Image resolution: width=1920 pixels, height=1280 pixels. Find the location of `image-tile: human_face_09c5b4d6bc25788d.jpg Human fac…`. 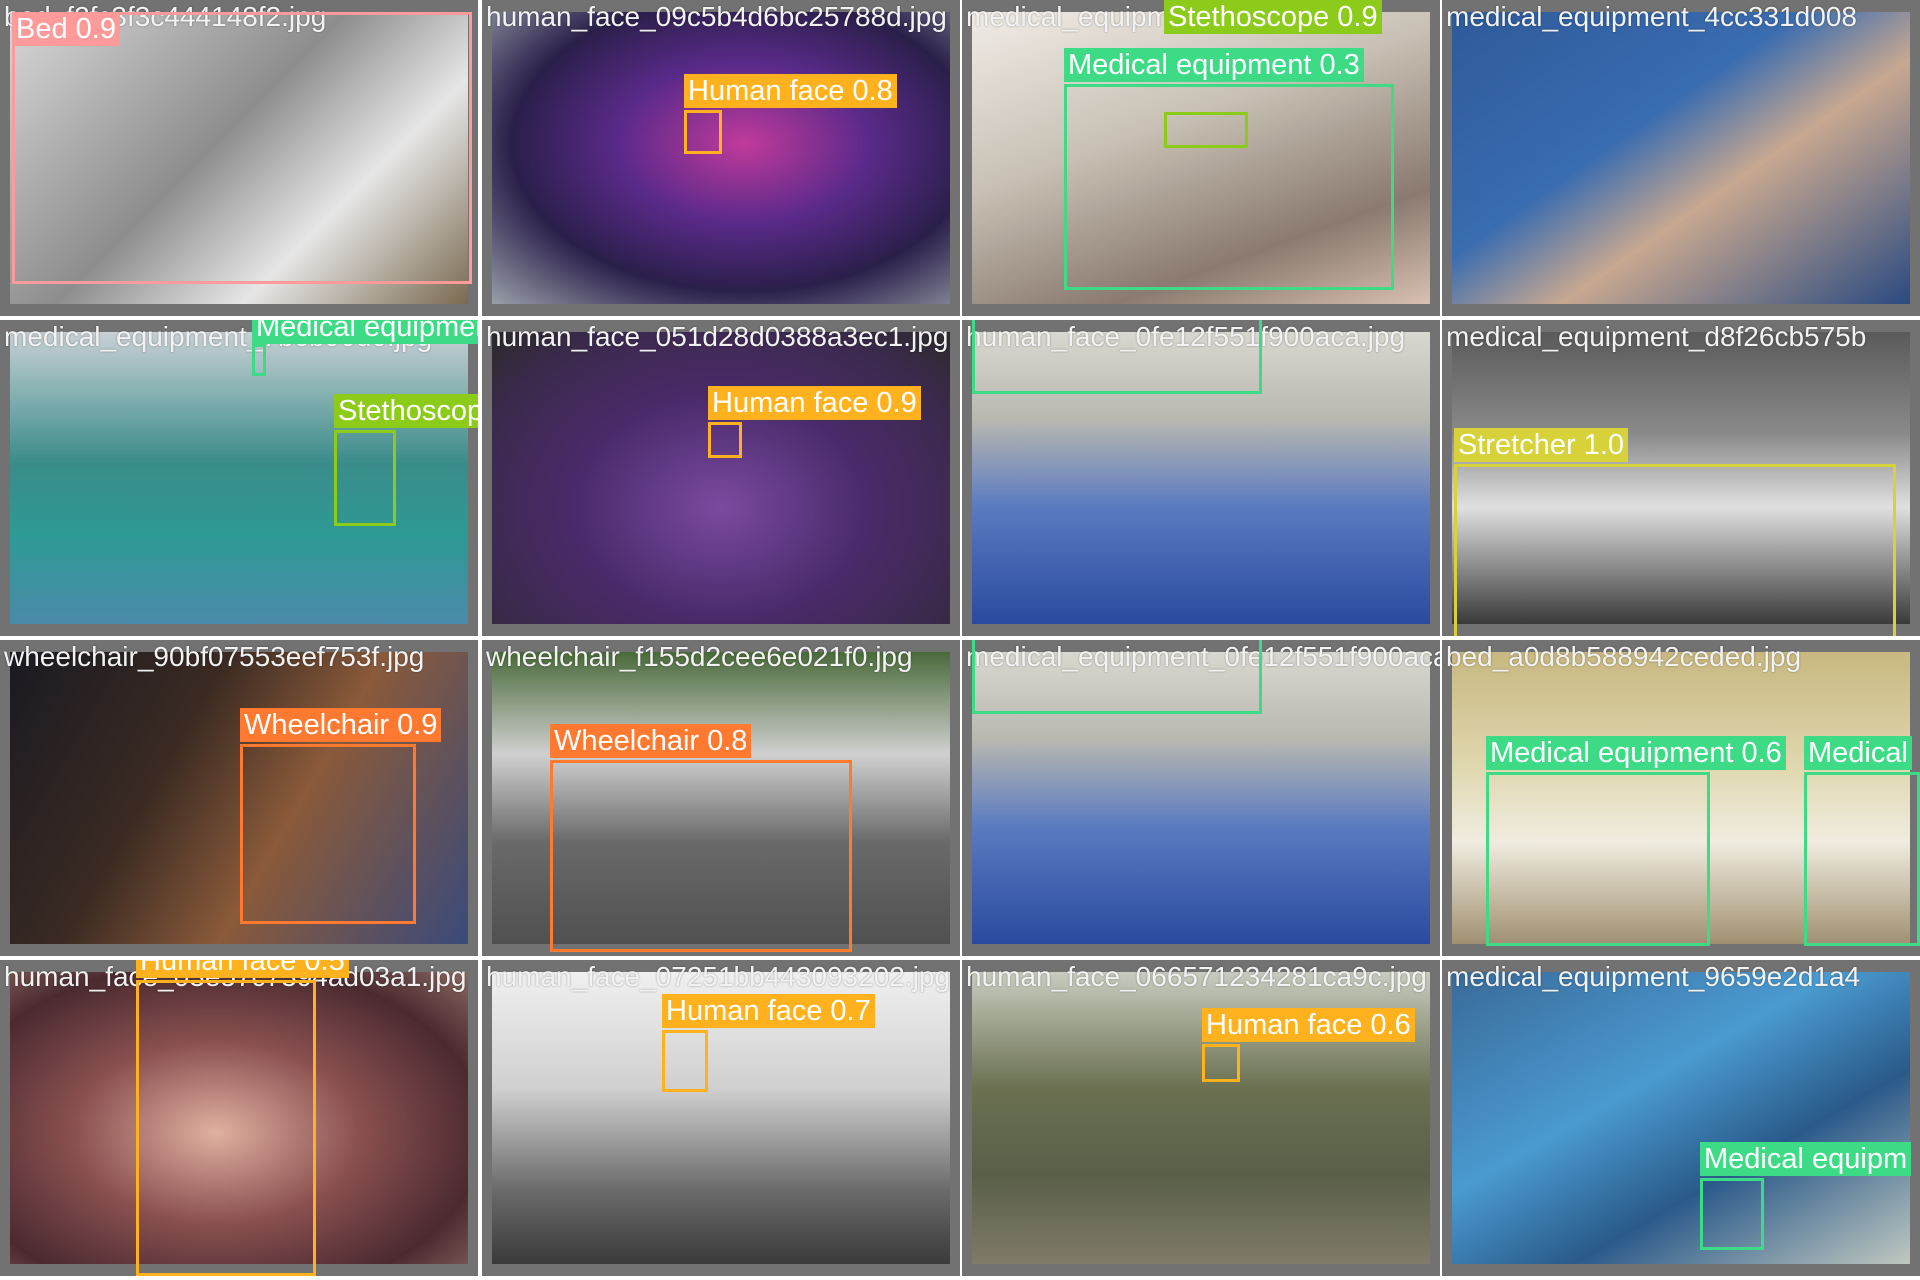

image-tile: human_face_09c5b4d6bc25788d.jpg Human fac… is located at coordinates (721, 158).